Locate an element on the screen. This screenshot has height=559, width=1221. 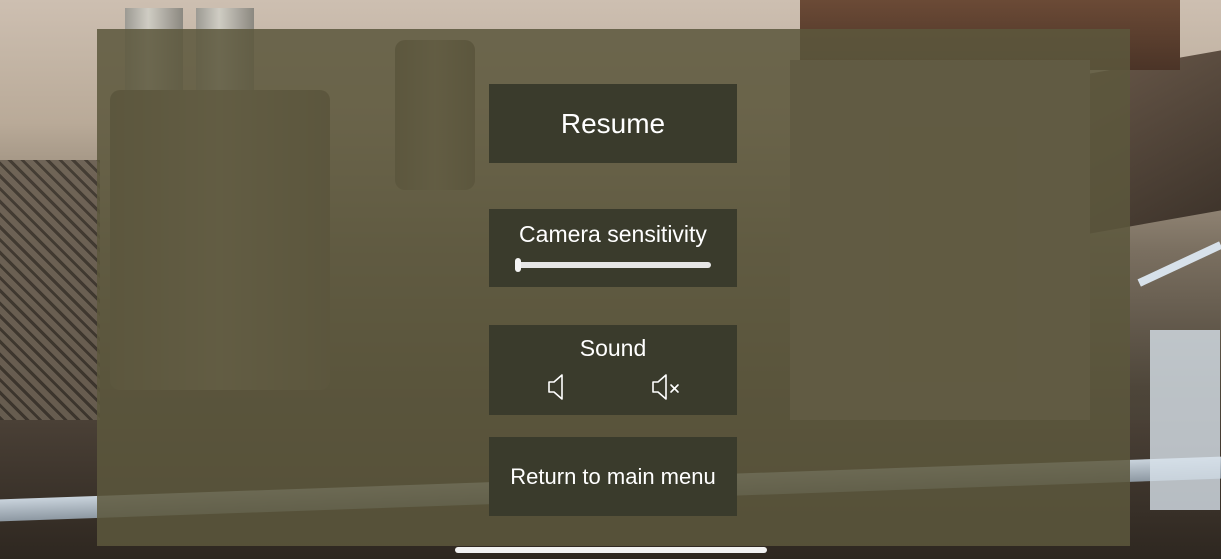
slider-handle is located at coordinates (518, 264).